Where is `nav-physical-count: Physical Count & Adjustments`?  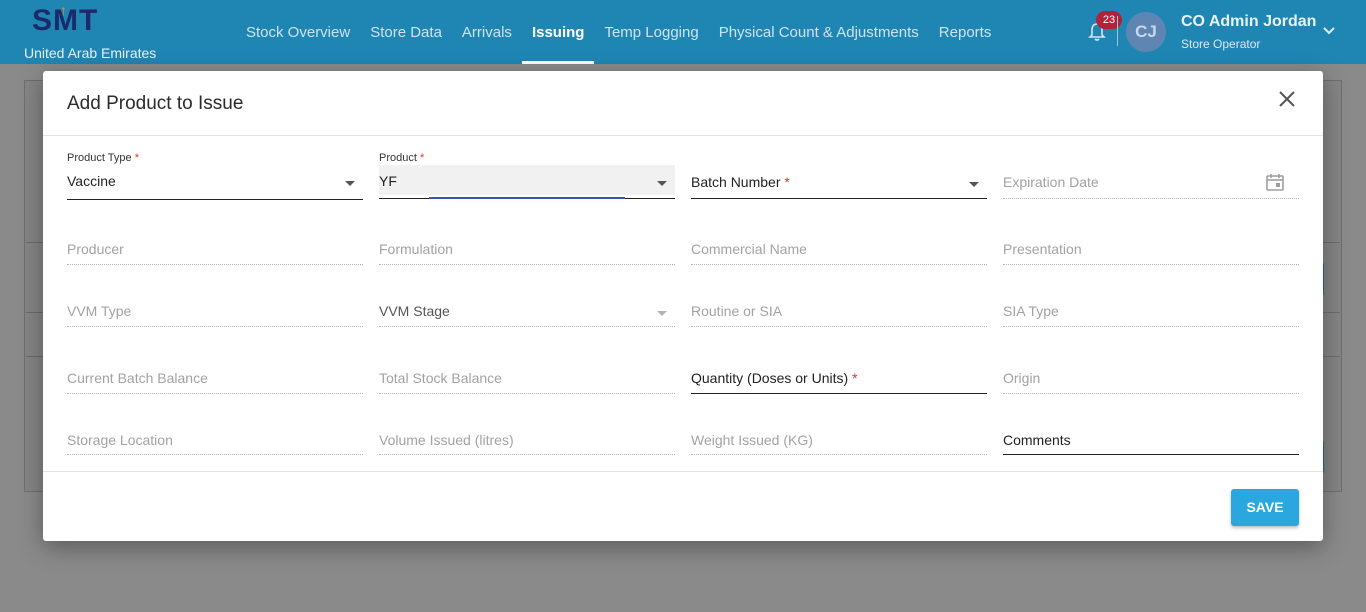
nav-physical-count: Physical Count & Adjustments is located at coordinates (819, 32).